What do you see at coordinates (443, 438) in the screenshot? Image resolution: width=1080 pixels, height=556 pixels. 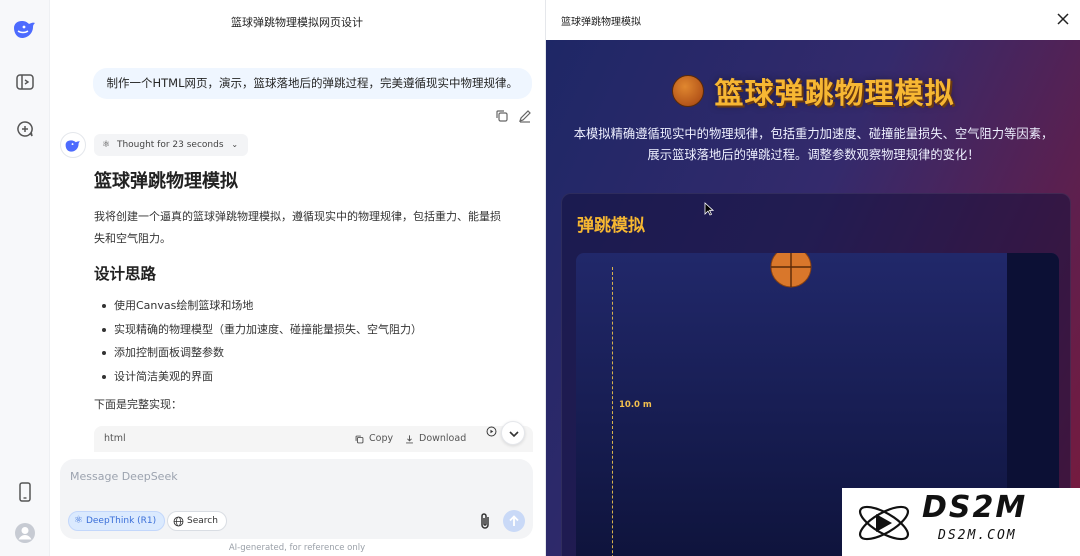 I see `download-label: Download` at bounding box center [443, 438].